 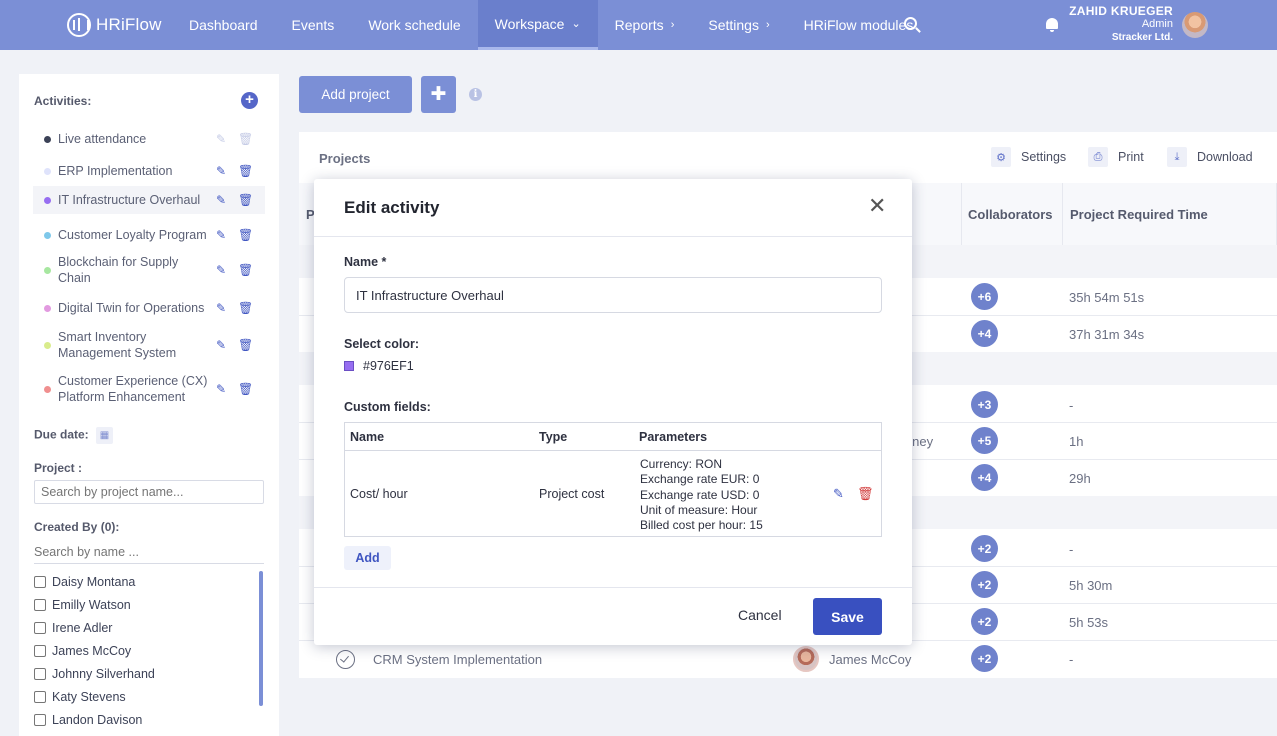 I want to click on nav-dashboard: Dashboard, so click(x=223, y=25).